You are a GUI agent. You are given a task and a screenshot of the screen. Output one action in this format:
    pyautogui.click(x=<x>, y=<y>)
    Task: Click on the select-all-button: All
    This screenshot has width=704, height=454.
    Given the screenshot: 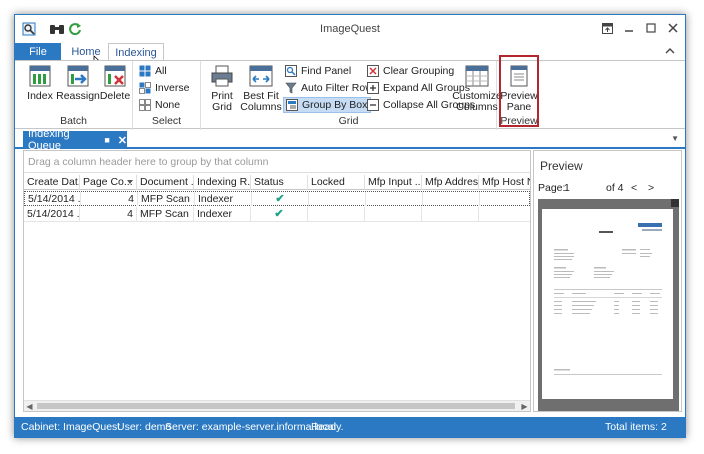 What is the action you would take?
    pyautogui.click(x=153, y=71)
    